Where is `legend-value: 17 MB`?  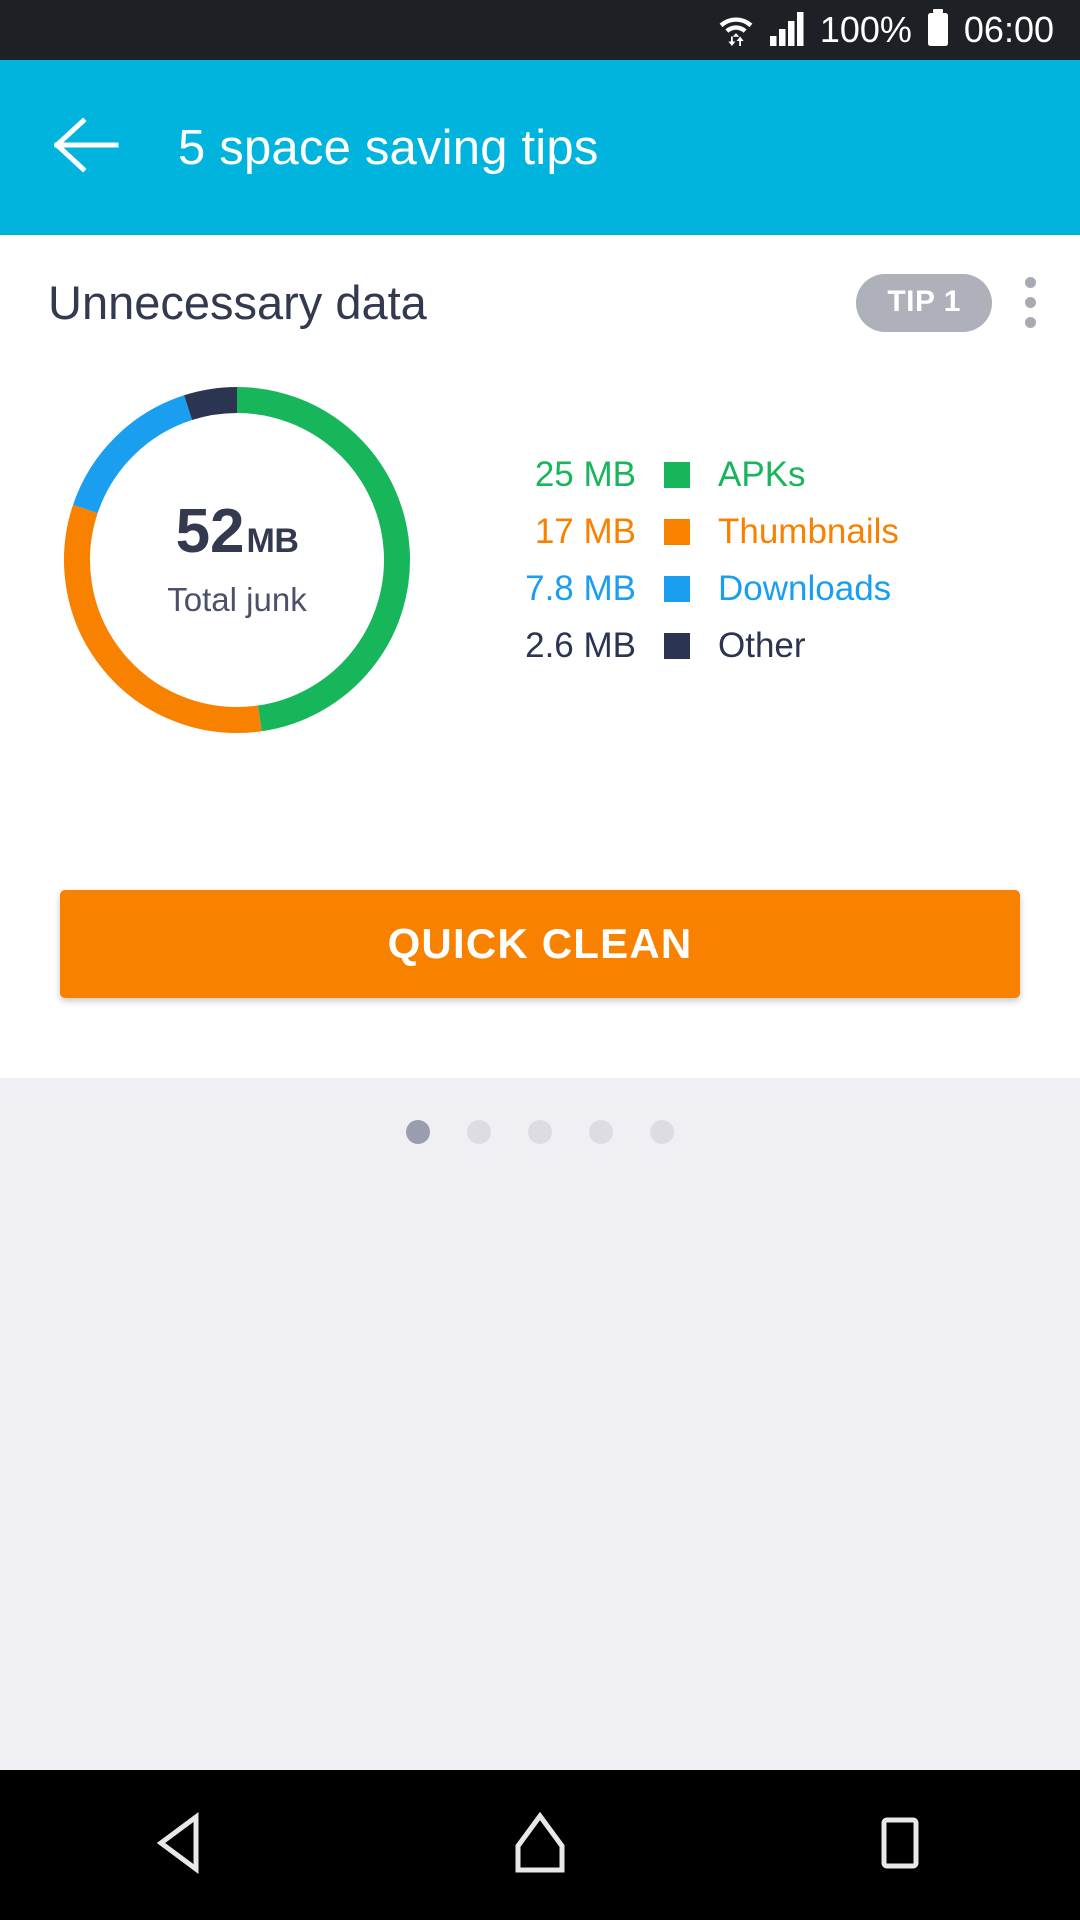
legend-value: 17 MB is located at coordinates (585, 531).